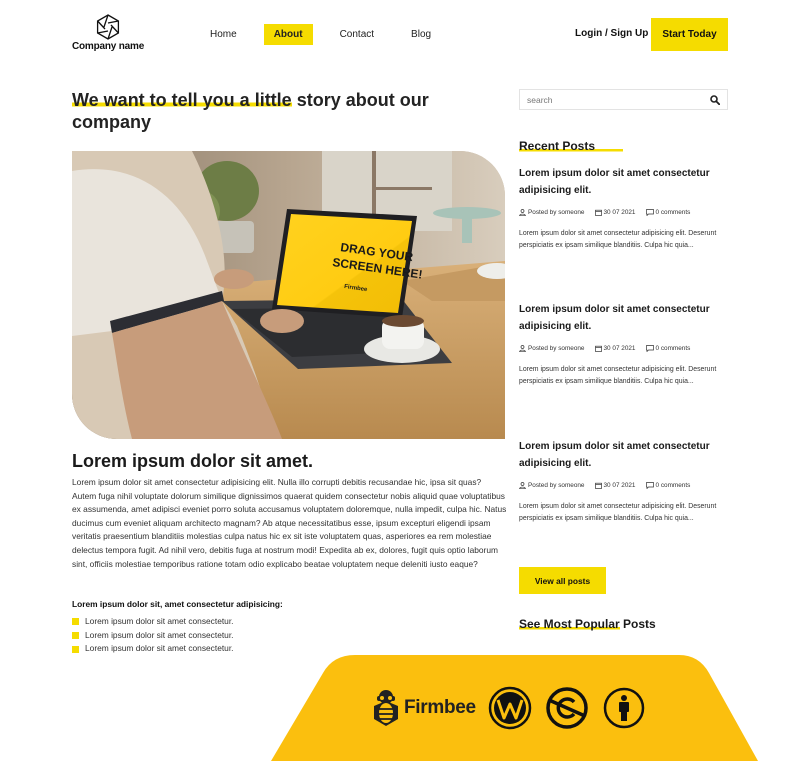  Describe the element at coordinates (618, 99) in the screenshot. I see `search-input` at that location.